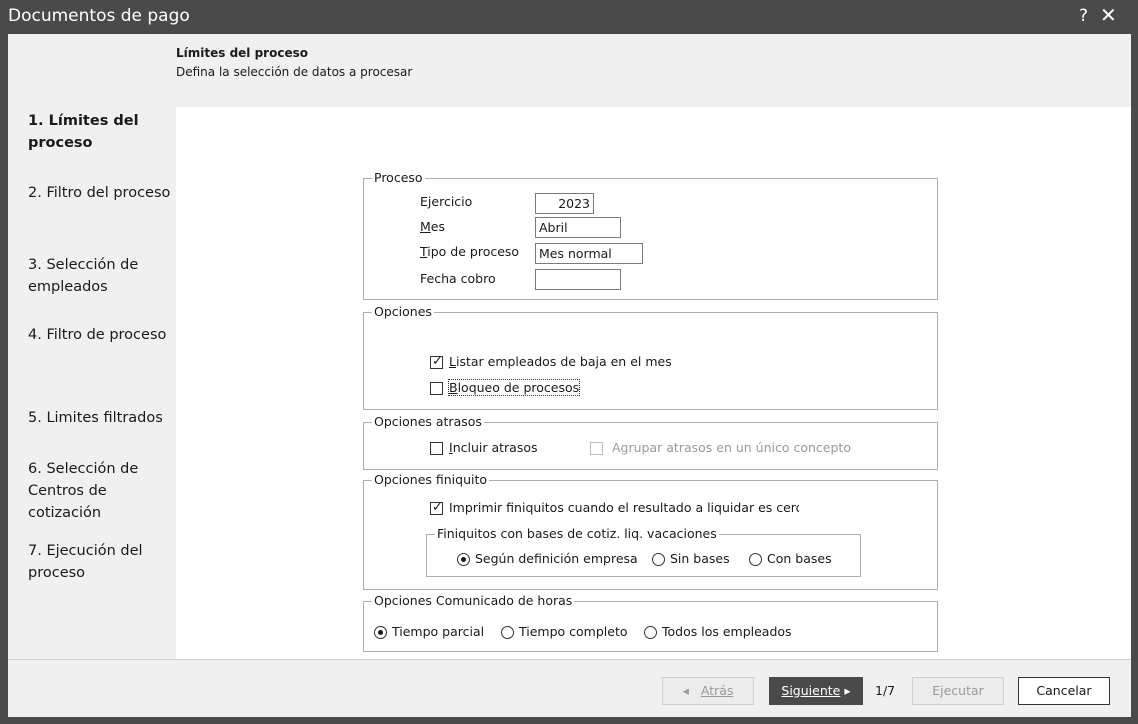 This screenshot has width=1138, height=724. What do you see at coordinates (436, 388) in the screenshot?
I see `bloqueo-checkbox` at bounding box center [436, 388].